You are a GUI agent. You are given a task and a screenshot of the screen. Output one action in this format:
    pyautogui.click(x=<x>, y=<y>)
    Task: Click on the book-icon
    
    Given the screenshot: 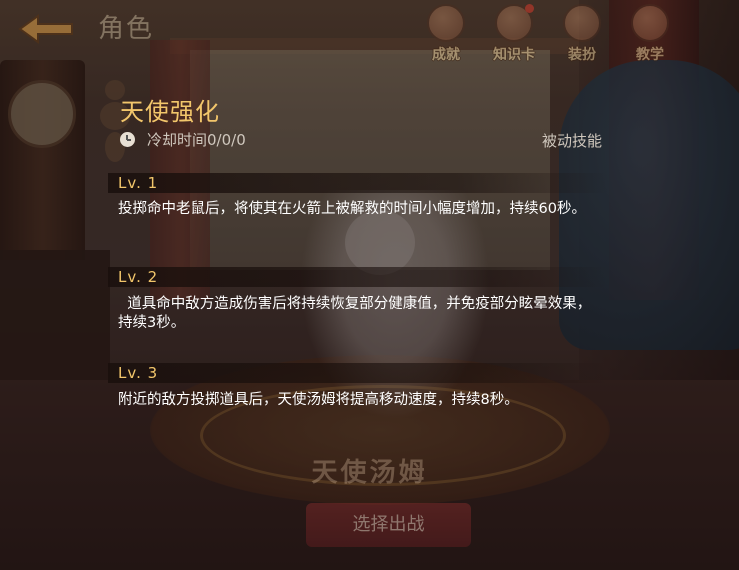 What is the action you would take?
    pyautogui.click(x=650, y=23)
    